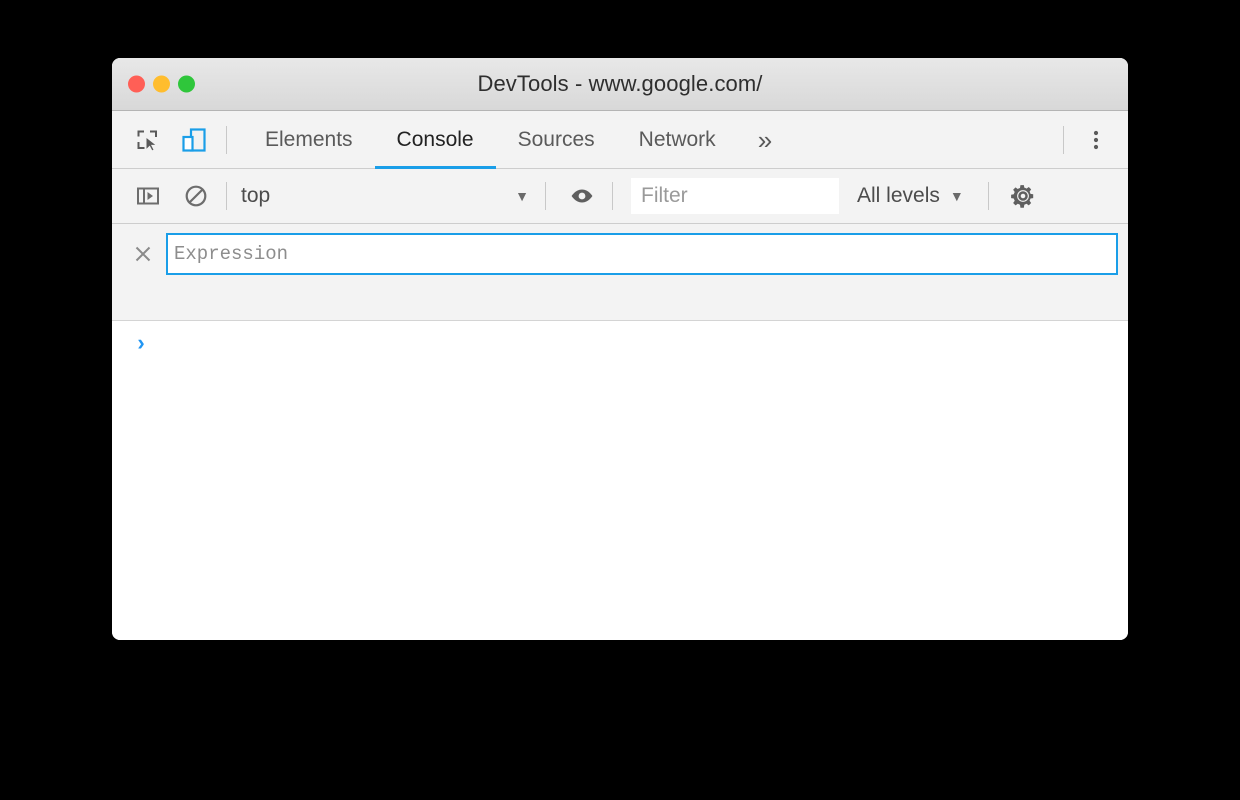 The width and height of the screenshot is (1240, 800). What do you see at coordinates (620, 196) in the screenshot?
I see `console-toolbar: top ▼ All levels ▼` at bounding box center [620, 196].